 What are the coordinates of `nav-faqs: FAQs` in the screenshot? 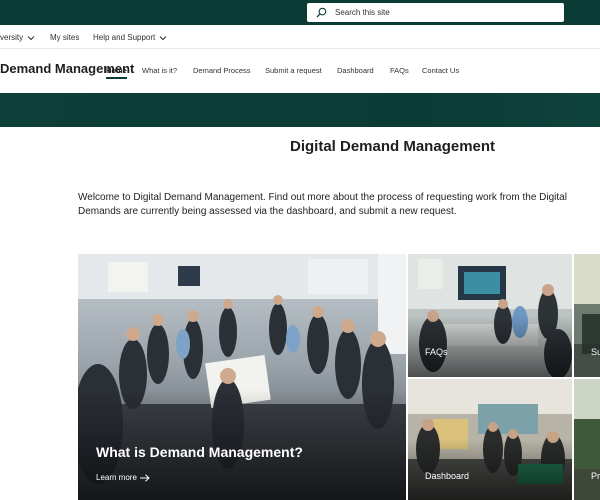 It's located at (399, 70).